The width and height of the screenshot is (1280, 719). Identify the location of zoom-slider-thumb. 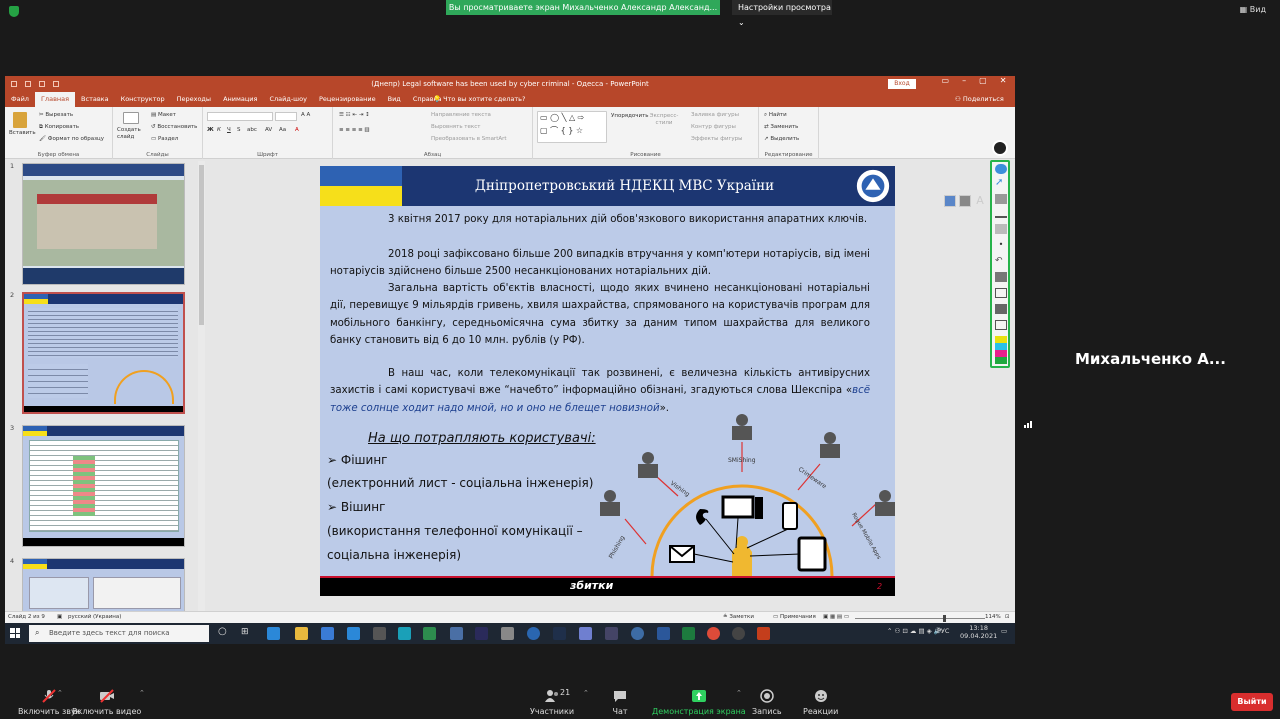
(944, 618).